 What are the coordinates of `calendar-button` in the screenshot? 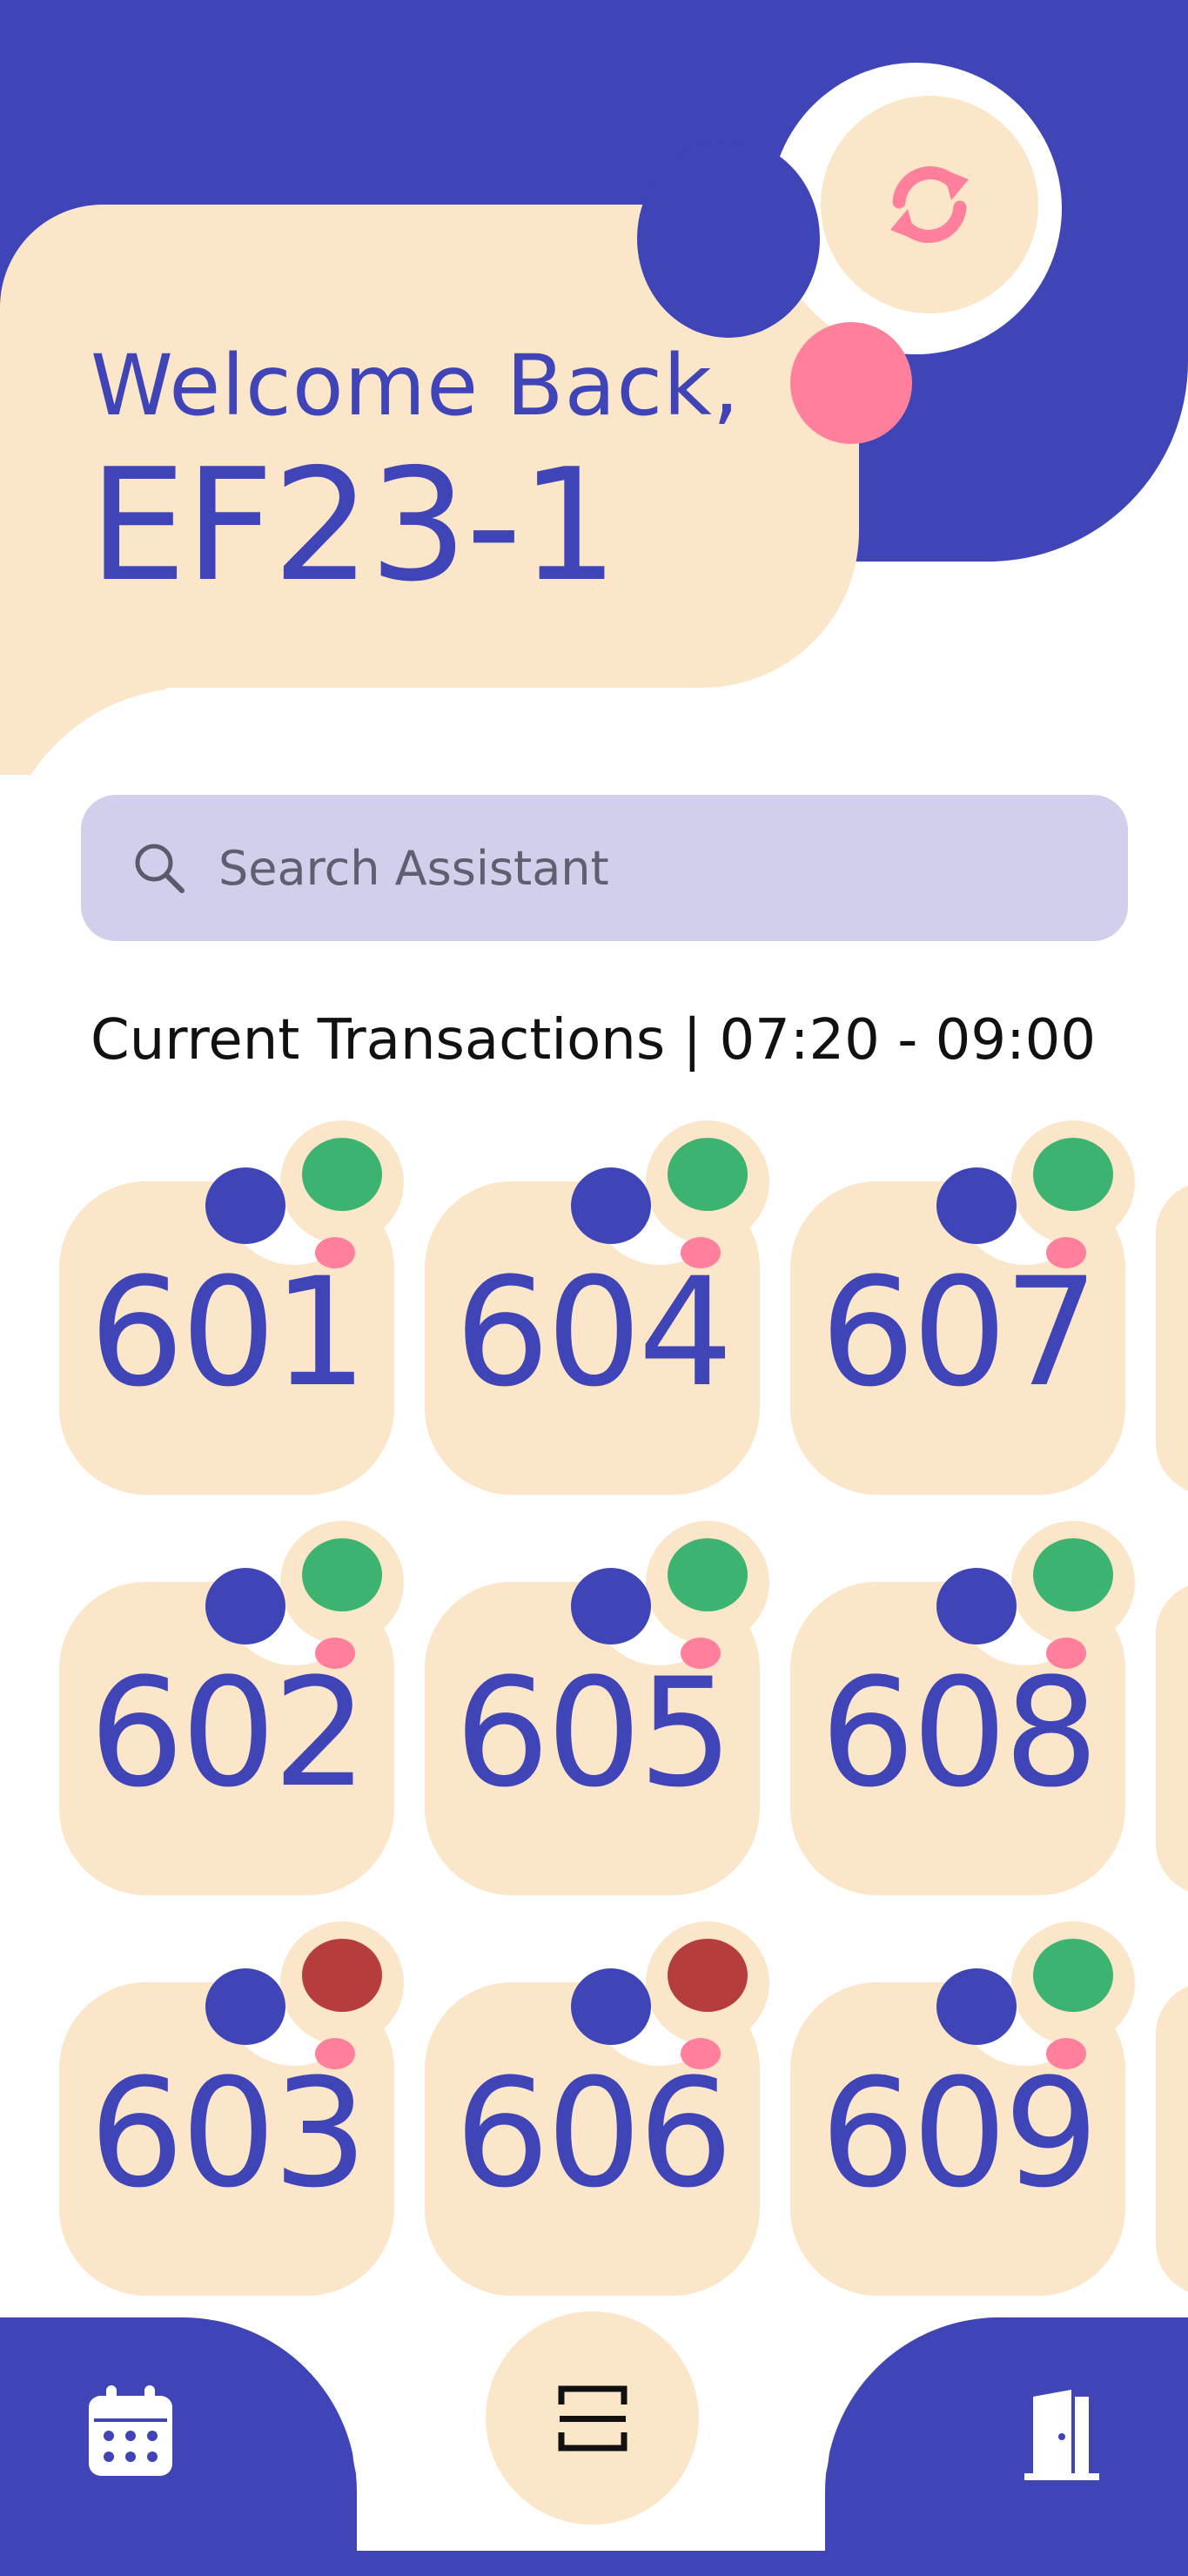 It's located at (130, 2431).